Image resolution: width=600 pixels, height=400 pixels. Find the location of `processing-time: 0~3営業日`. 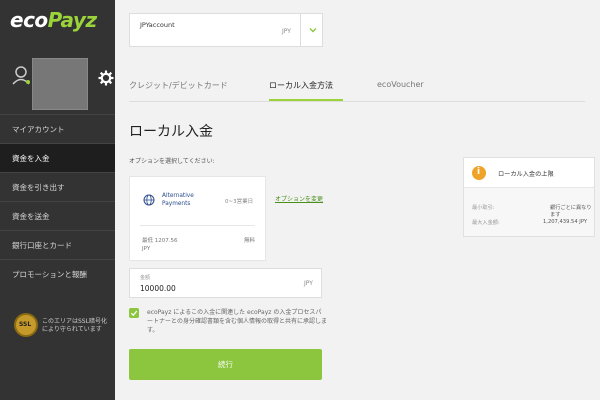

processing-time: 0~3営業日 is located at coordinates (239, 202).